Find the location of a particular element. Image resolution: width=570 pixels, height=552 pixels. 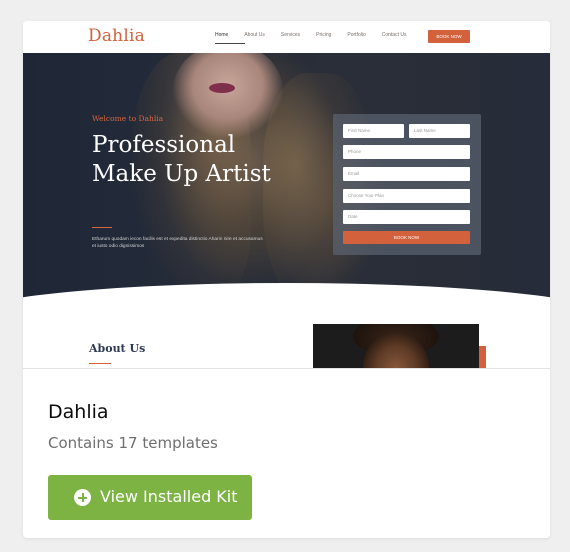

view-installed-kit-button: View Installed Kit is located at coordinates (150, 497).